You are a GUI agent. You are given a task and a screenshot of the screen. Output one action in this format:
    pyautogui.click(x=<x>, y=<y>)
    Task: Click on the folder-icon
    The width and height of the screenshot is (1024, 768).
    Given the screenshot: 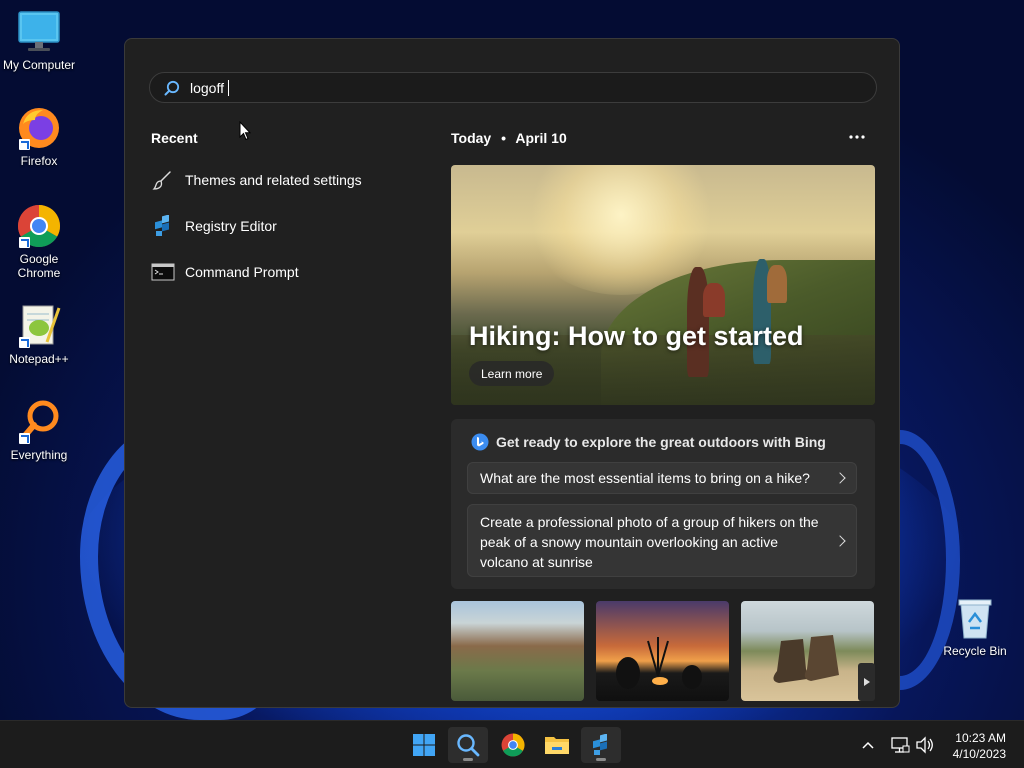 What is the action you would take?
    pyautogui.click(x=557, y=745)
    